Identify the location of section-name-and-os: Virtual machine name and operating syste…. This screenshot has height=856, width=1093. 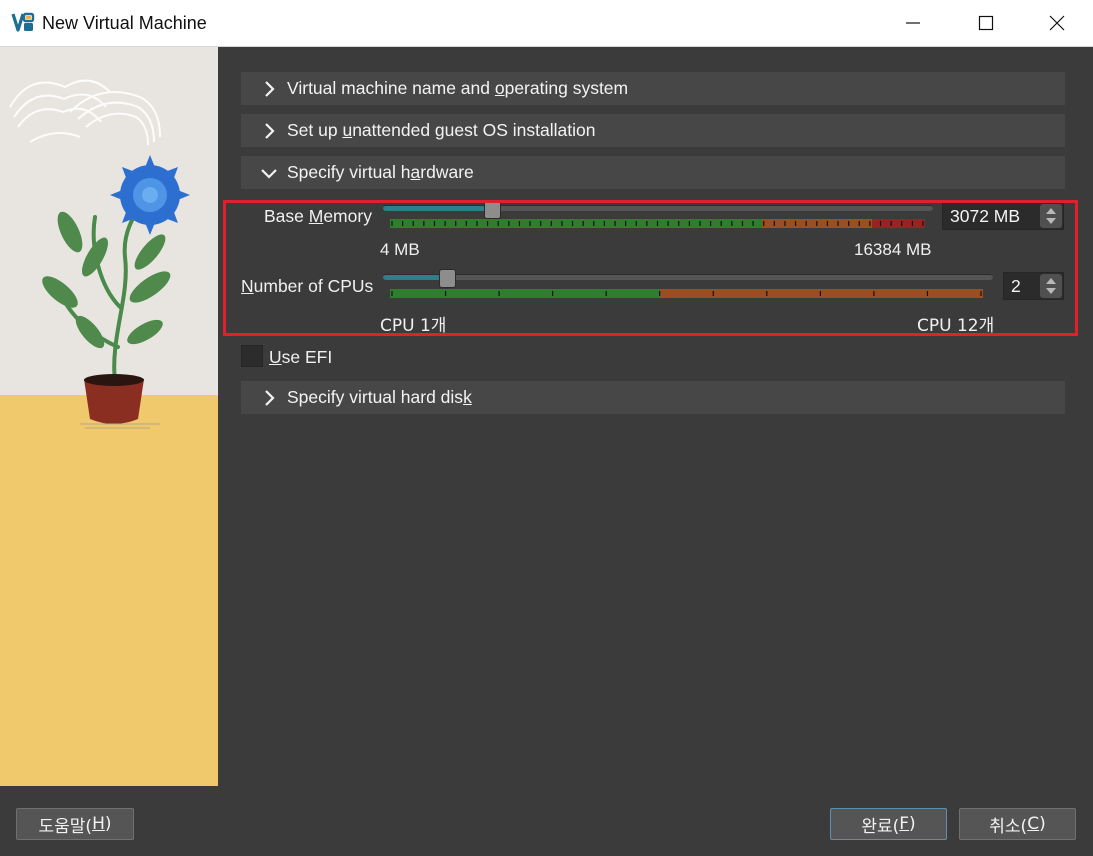
(653, 88).